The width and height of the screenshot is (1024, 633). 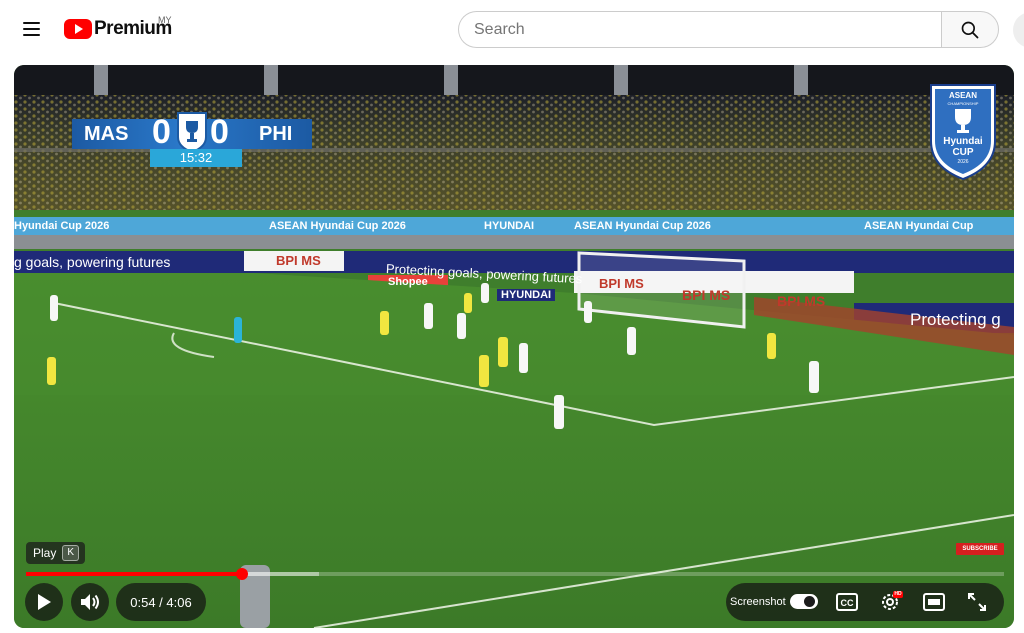 What do you see at coordinates (955, 319) in the screenshot?
I see `slogan-right: Protecting g` at bounding box center [955, 319].